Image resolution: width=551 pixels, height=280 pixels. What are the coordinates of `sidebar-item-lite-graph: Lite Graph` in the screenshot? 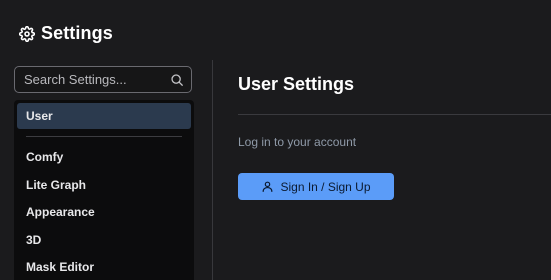 It's located at (104, 185).